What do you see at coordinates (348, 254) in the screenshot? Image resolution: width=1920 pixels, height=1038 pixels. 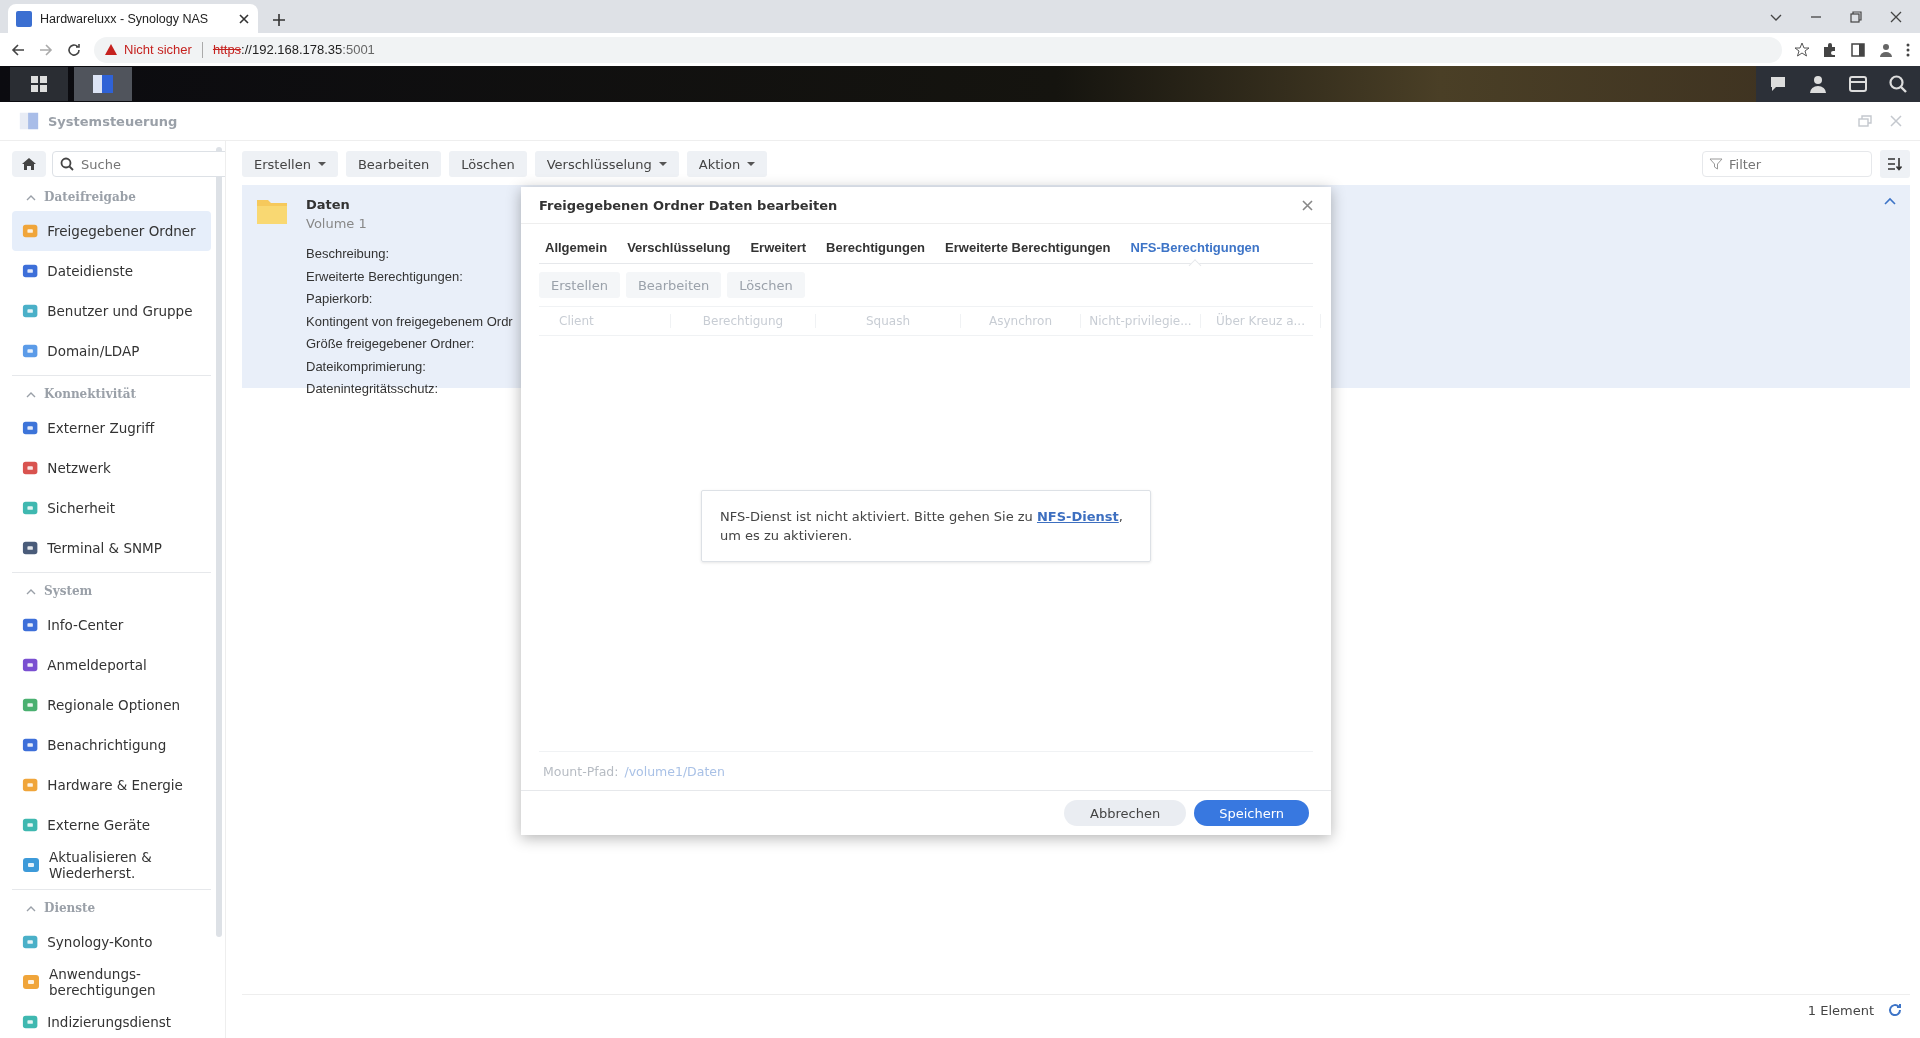 I see `field-label: Beschreibung:` at bounding box center [348, 254].